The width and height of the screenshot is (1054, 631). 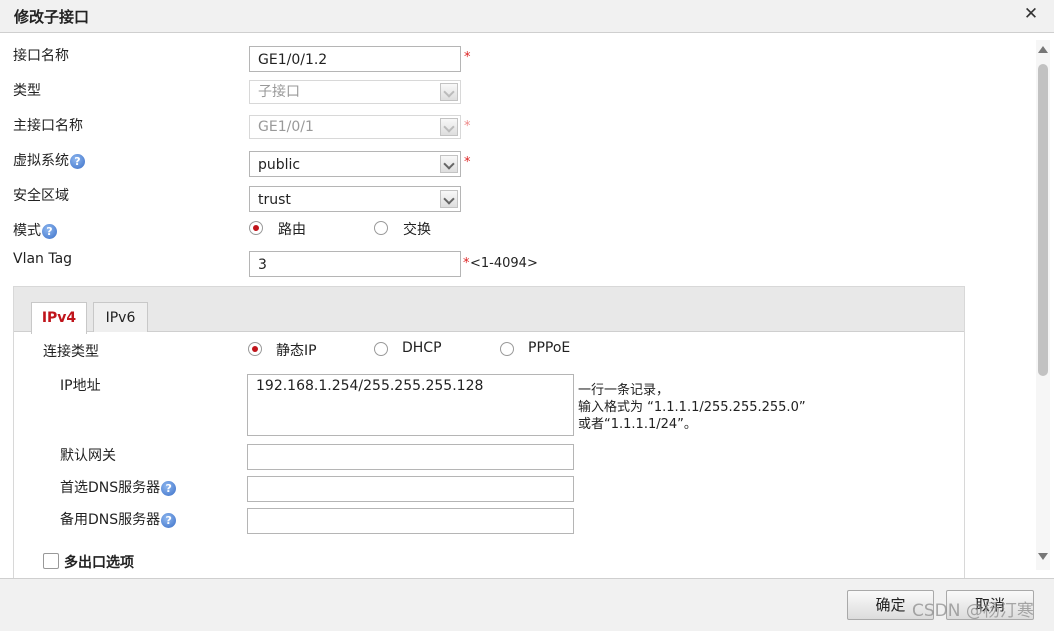 I want to click on ip-address-label: IP地址, so click(x=80, y=386).